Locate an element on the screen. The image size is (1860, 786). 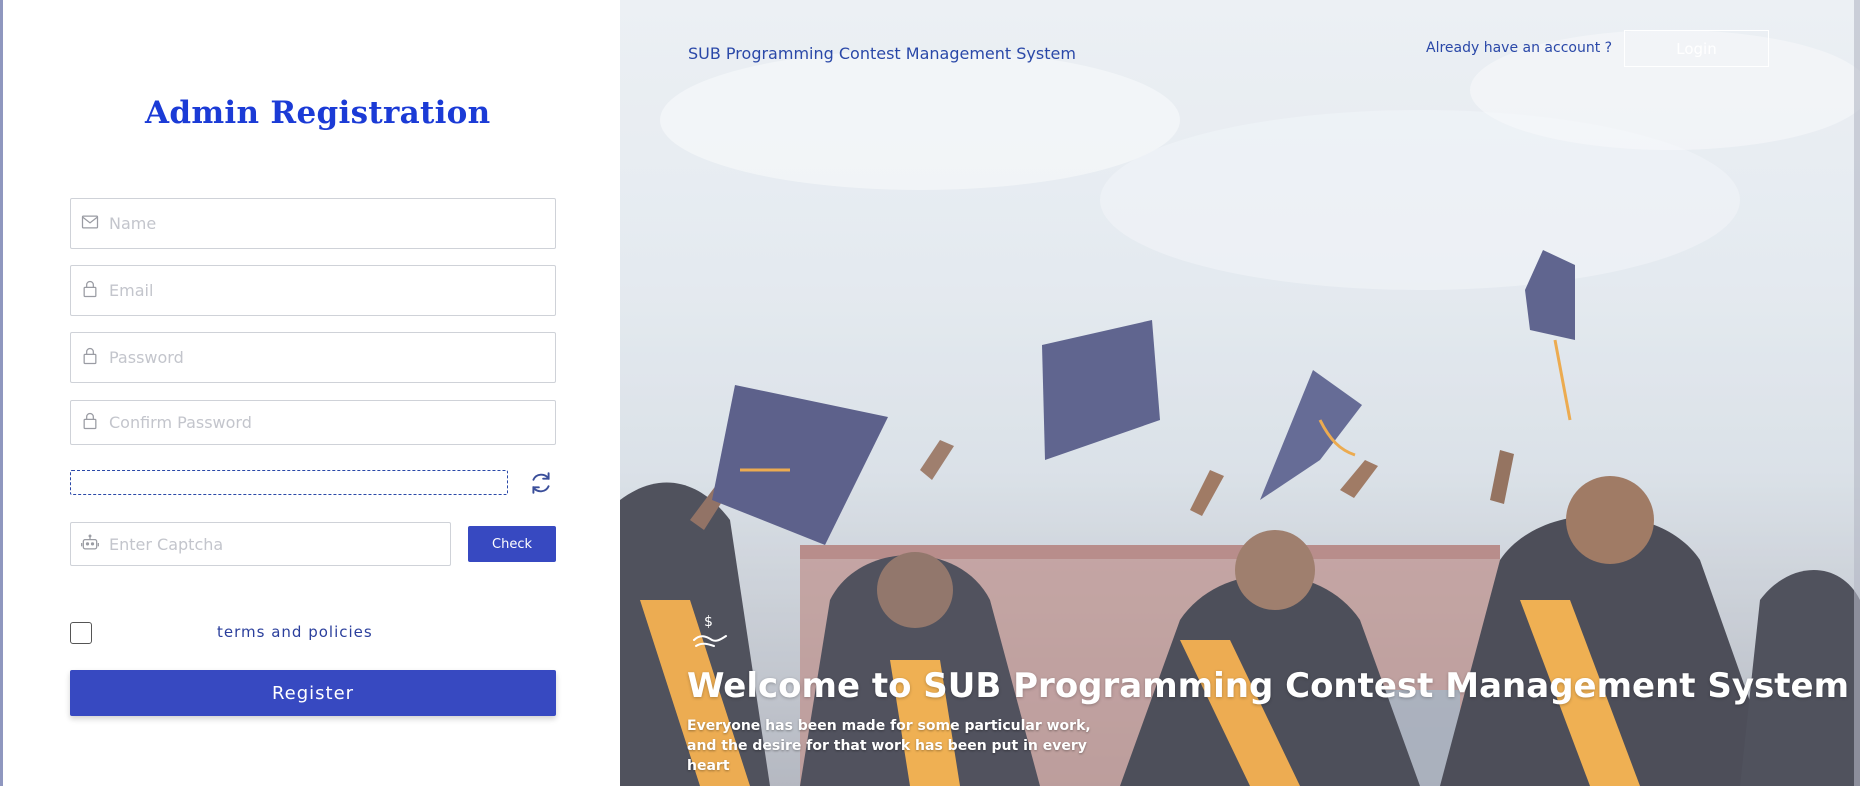
captcha-placeholder: Enter Captcha is located at coordinates (166, 544).